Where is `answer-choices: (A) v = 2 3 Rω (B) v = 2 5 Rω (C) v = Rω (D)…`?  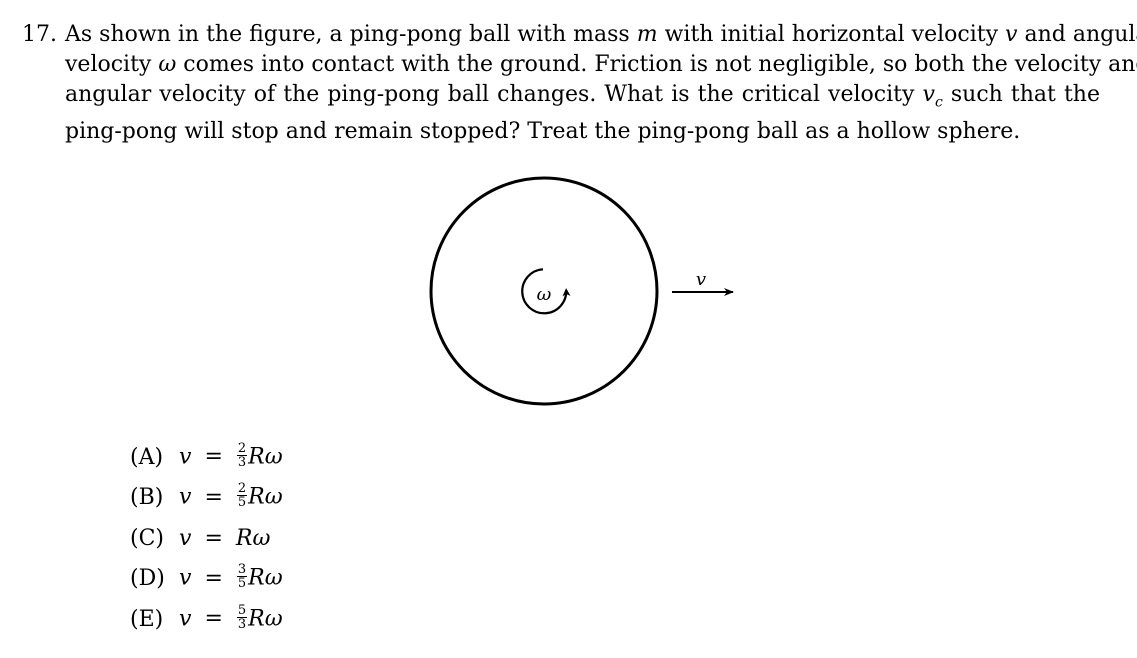 answer-choices: (A) v = 2 3 Rω (B) v = 2 5 Rω (C) v = Rω (D)… is located at coordinates (206, 538).